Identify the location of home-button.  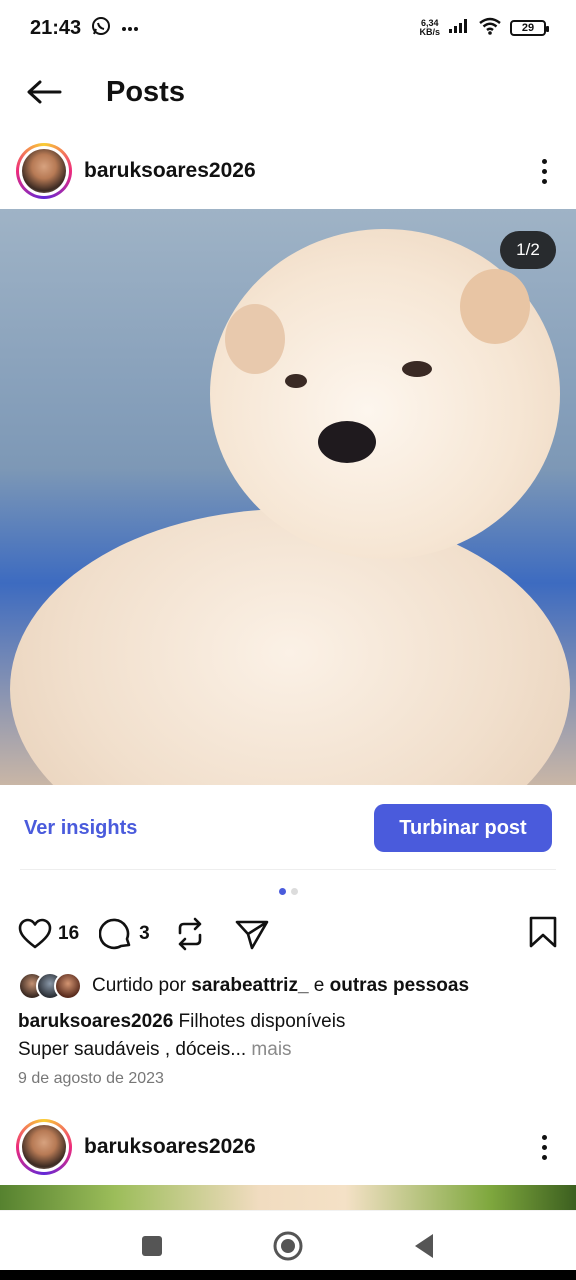
(288, 1246).